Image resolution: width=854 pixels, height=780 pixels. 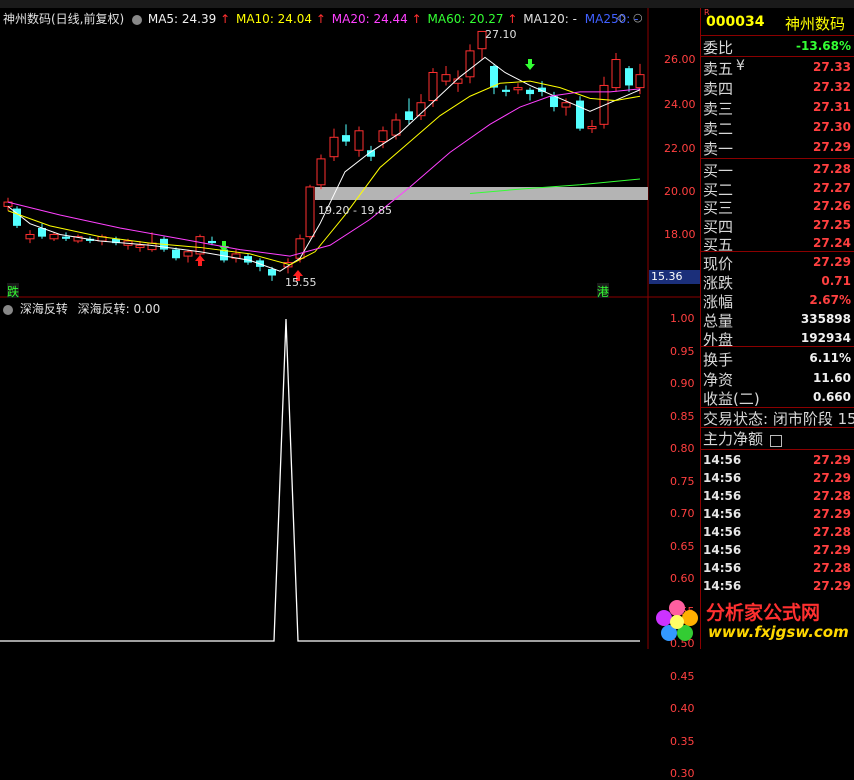 What do you see at coordinates (682, 351) in the screenshot?
I see `sub-y-label: 0.95` at bounding box center [682, 351].